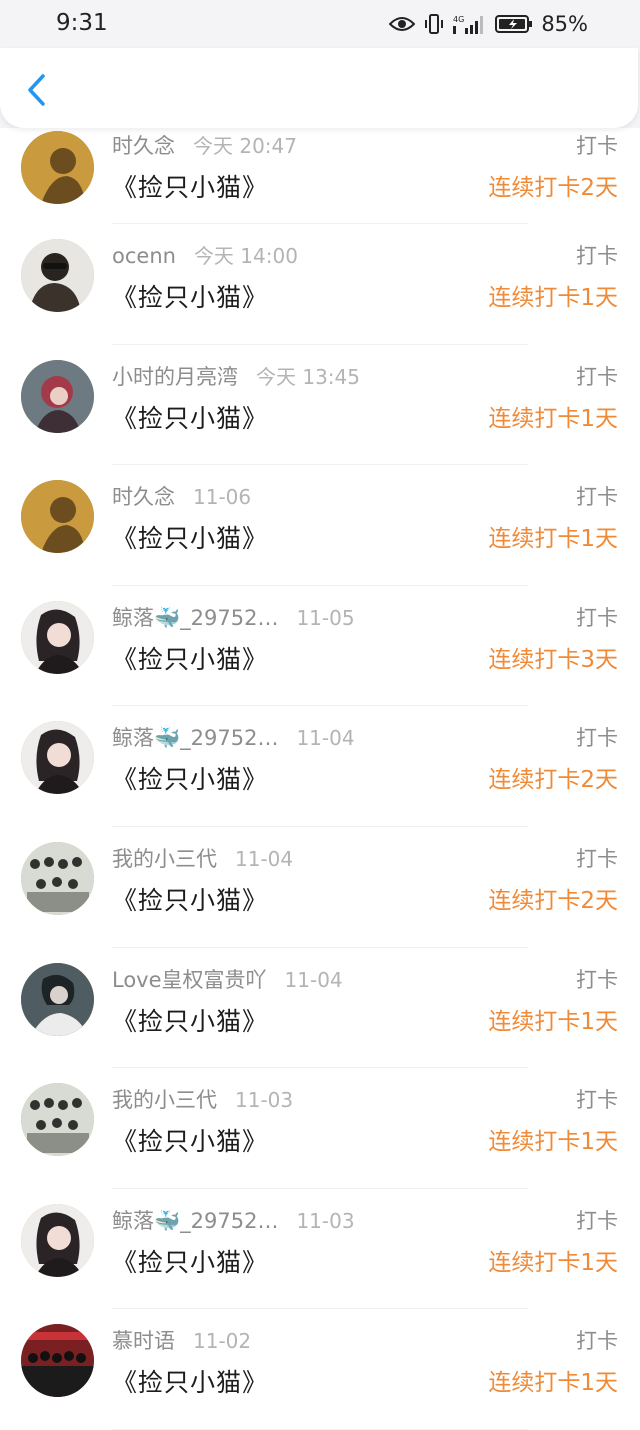  What do you see at coordinates (458, 19) in the screenshot?
I see `svg-text: 4G` at bounding box center [458, 19].